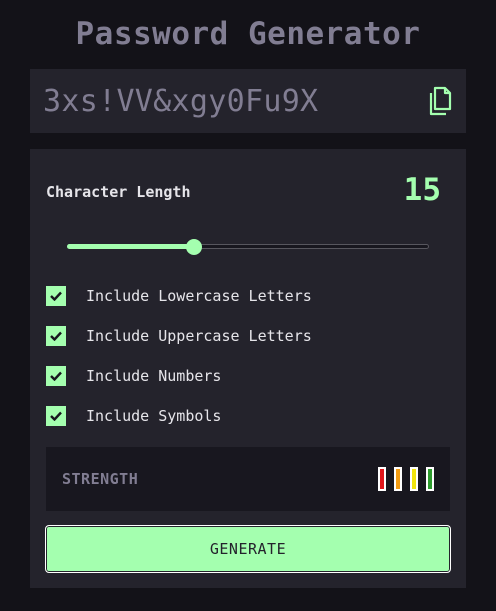 The height and width of the screenshot is (611, 496). I want to click on strength-bars, so click(406, 479).